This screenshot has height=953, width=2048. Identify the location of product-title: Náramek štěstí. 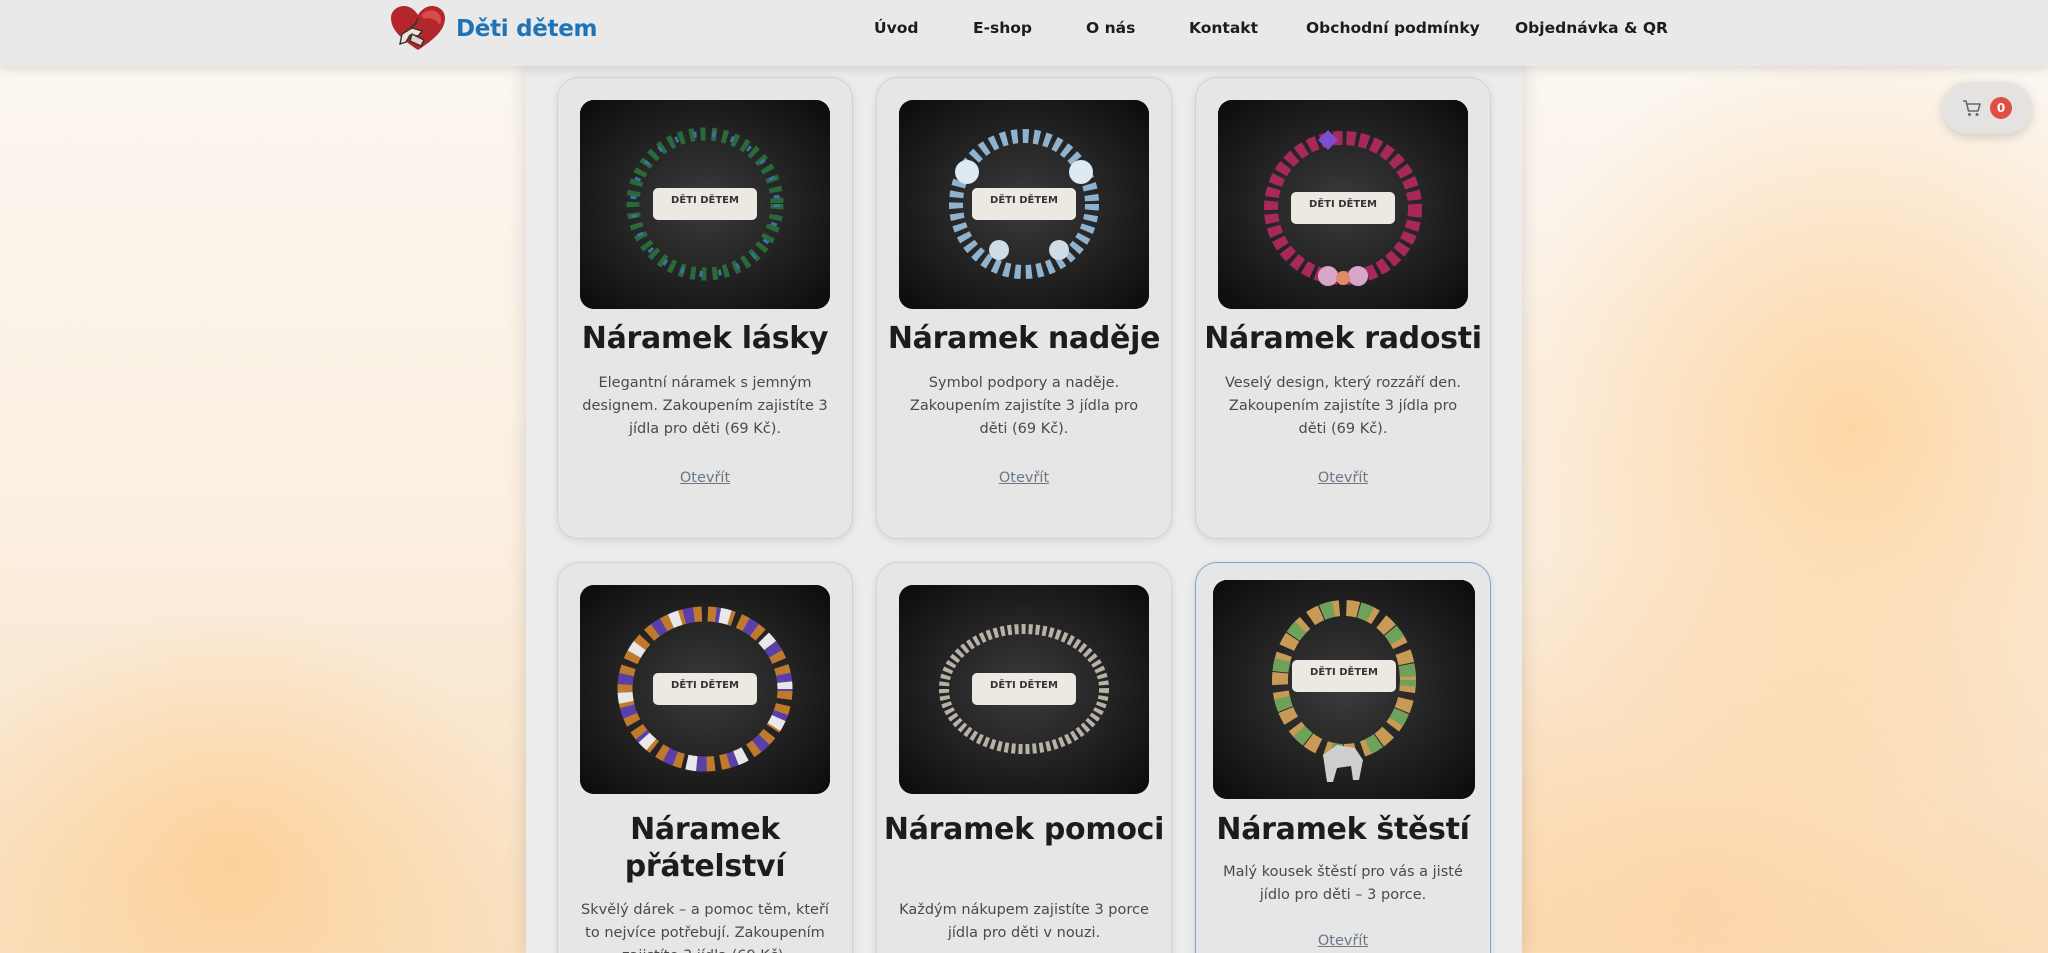
(1343, 829).